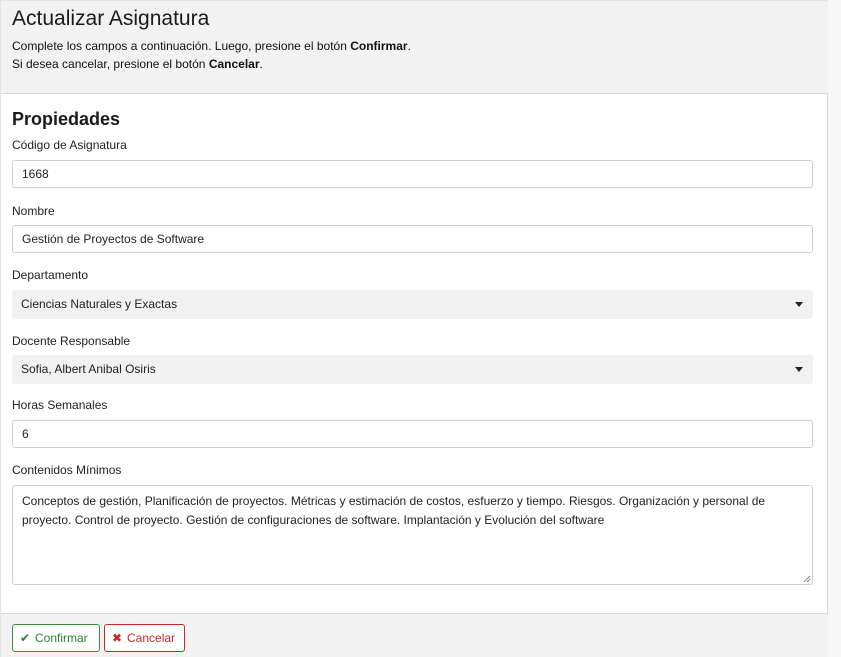  I want to click on instructions-confirm-word: Confirmar, so click(379, 46).